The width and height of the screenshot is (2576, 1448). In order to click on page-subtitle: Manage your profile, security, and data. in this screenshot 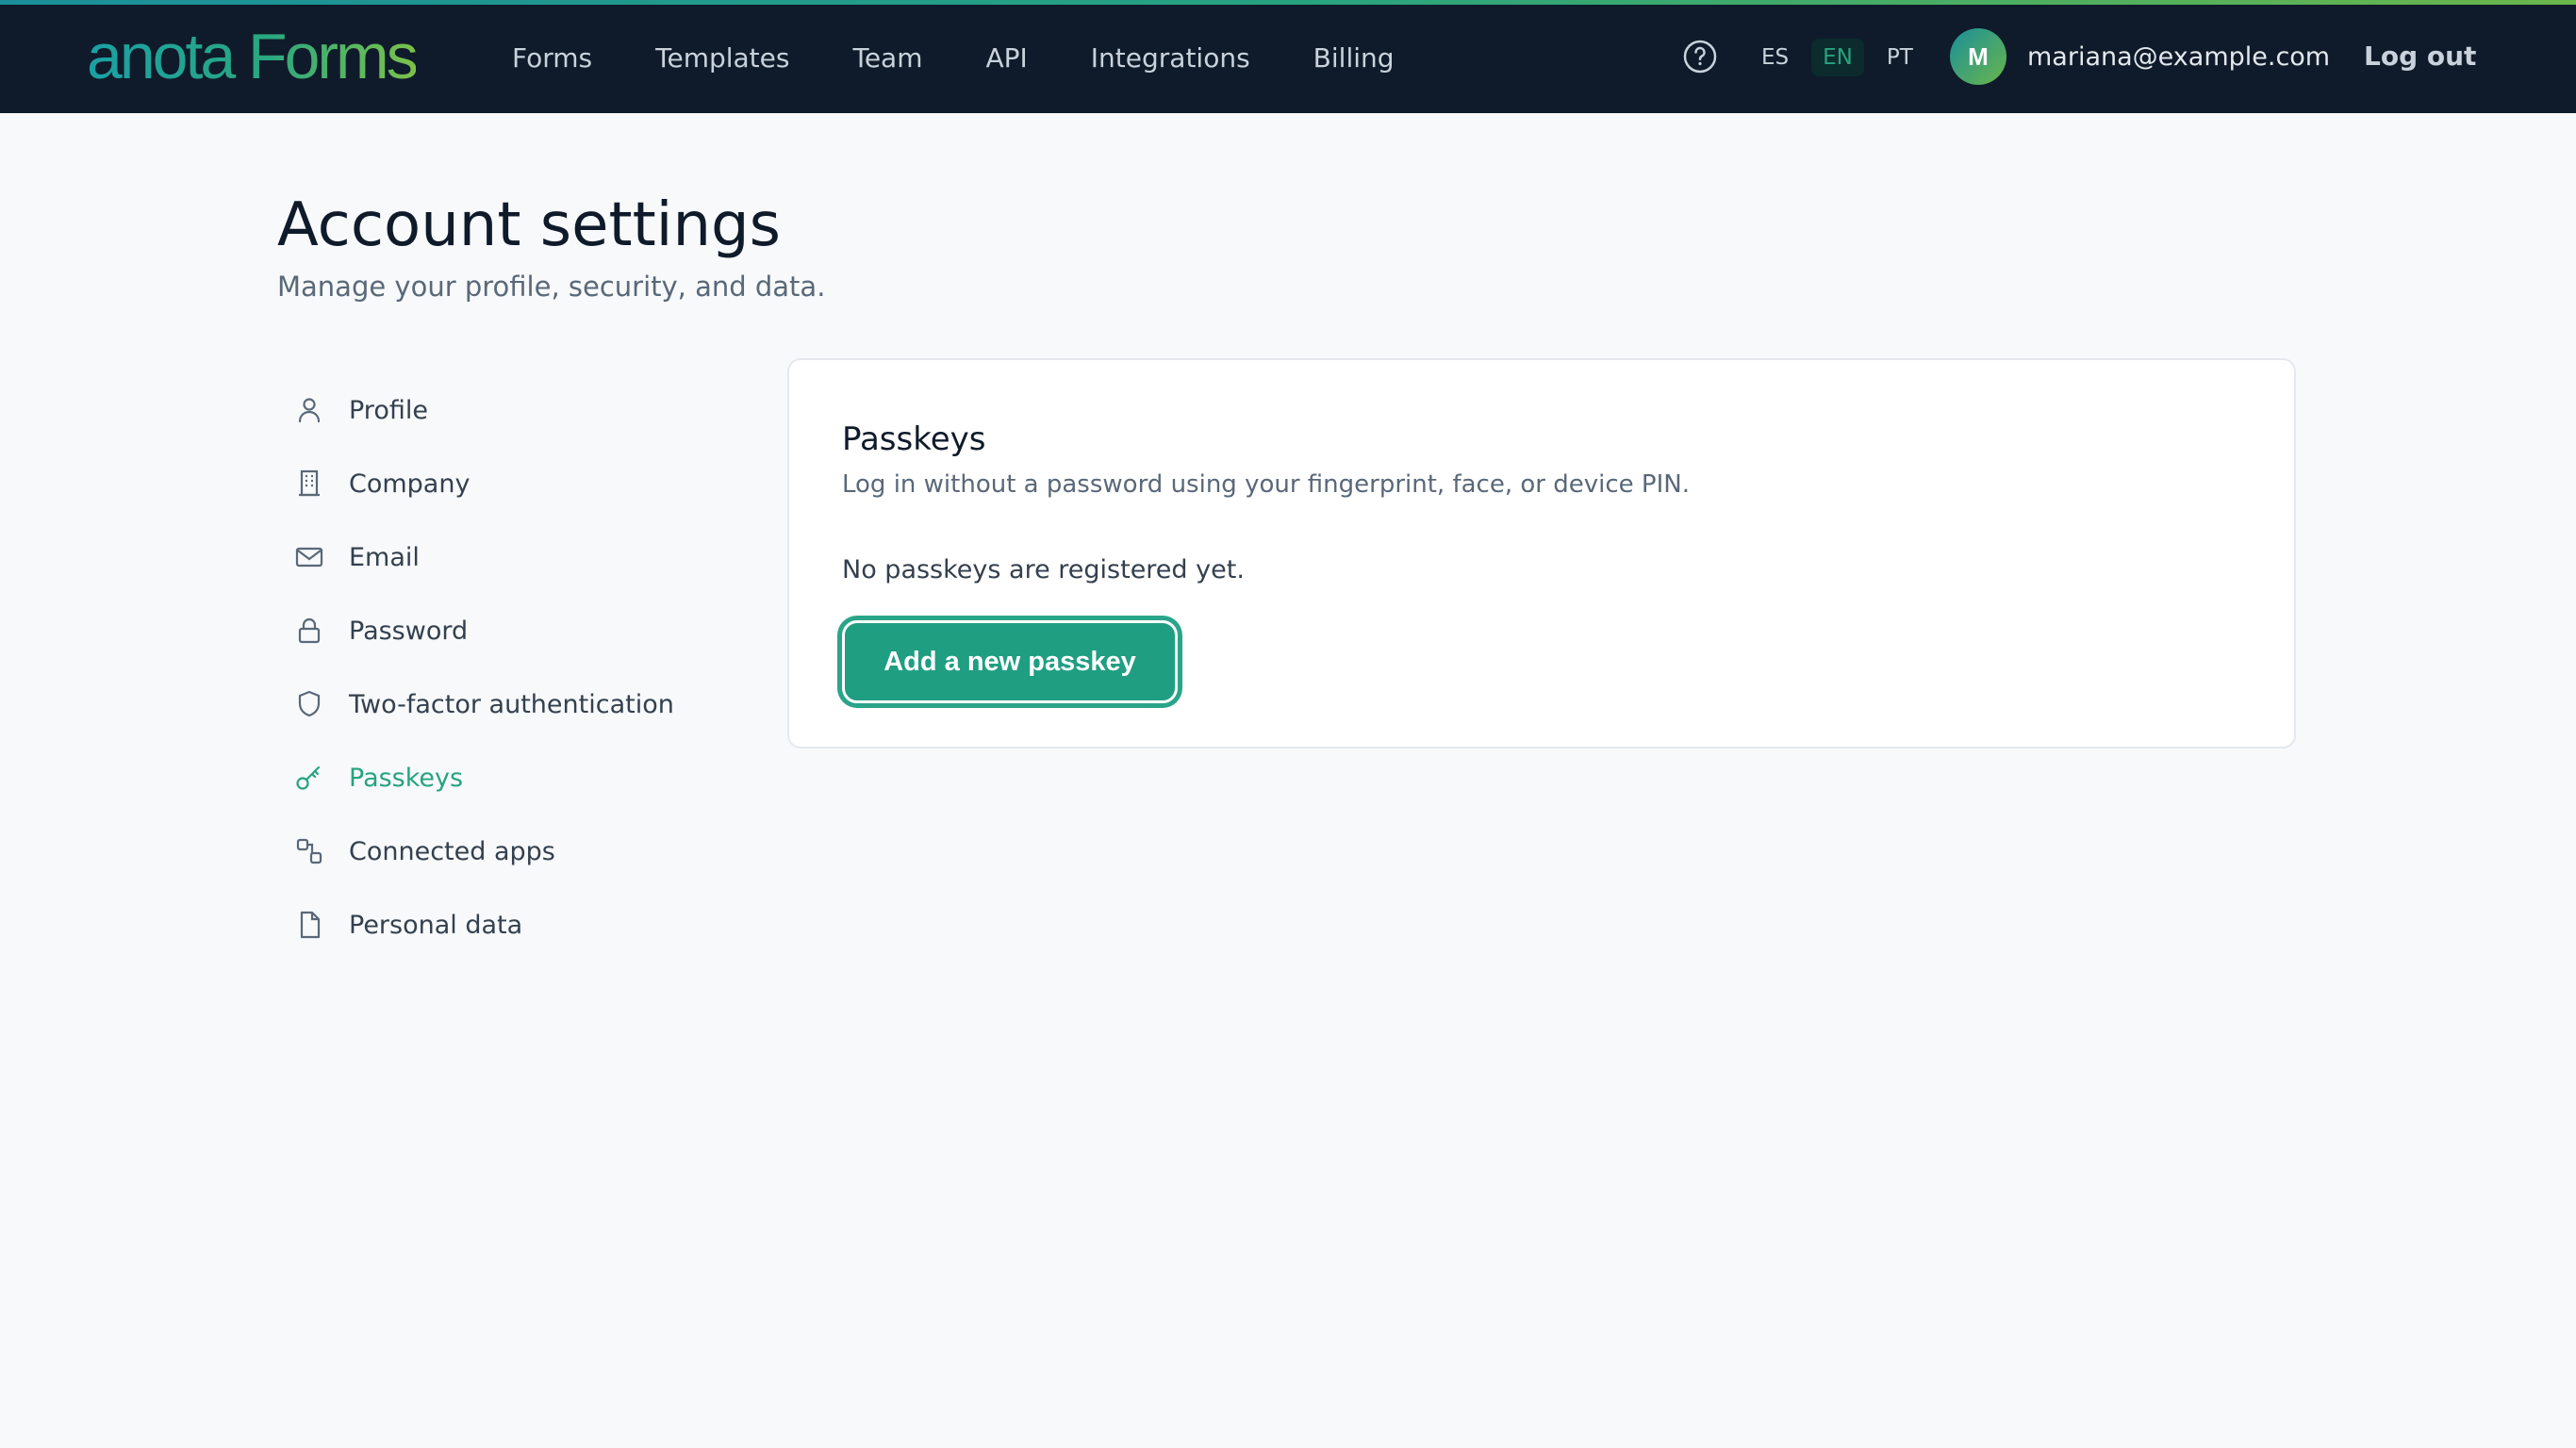, I will do `click(551, 287)`.